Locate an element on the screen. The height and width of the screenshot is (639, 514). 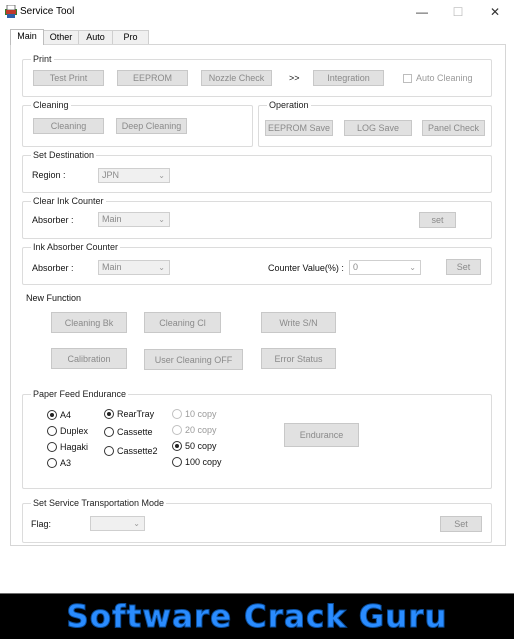
cleaning-cl-button: Cleaning Cl is located at coordinates (182, 322).